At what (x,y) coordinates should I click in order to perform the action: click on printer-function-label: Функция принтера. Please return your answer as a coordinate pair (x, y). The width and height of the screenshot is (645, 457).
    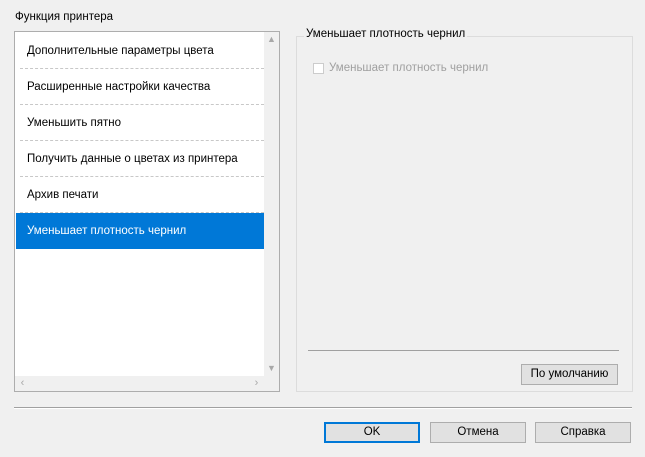
    Looking at the image, I should click on (64, 17).